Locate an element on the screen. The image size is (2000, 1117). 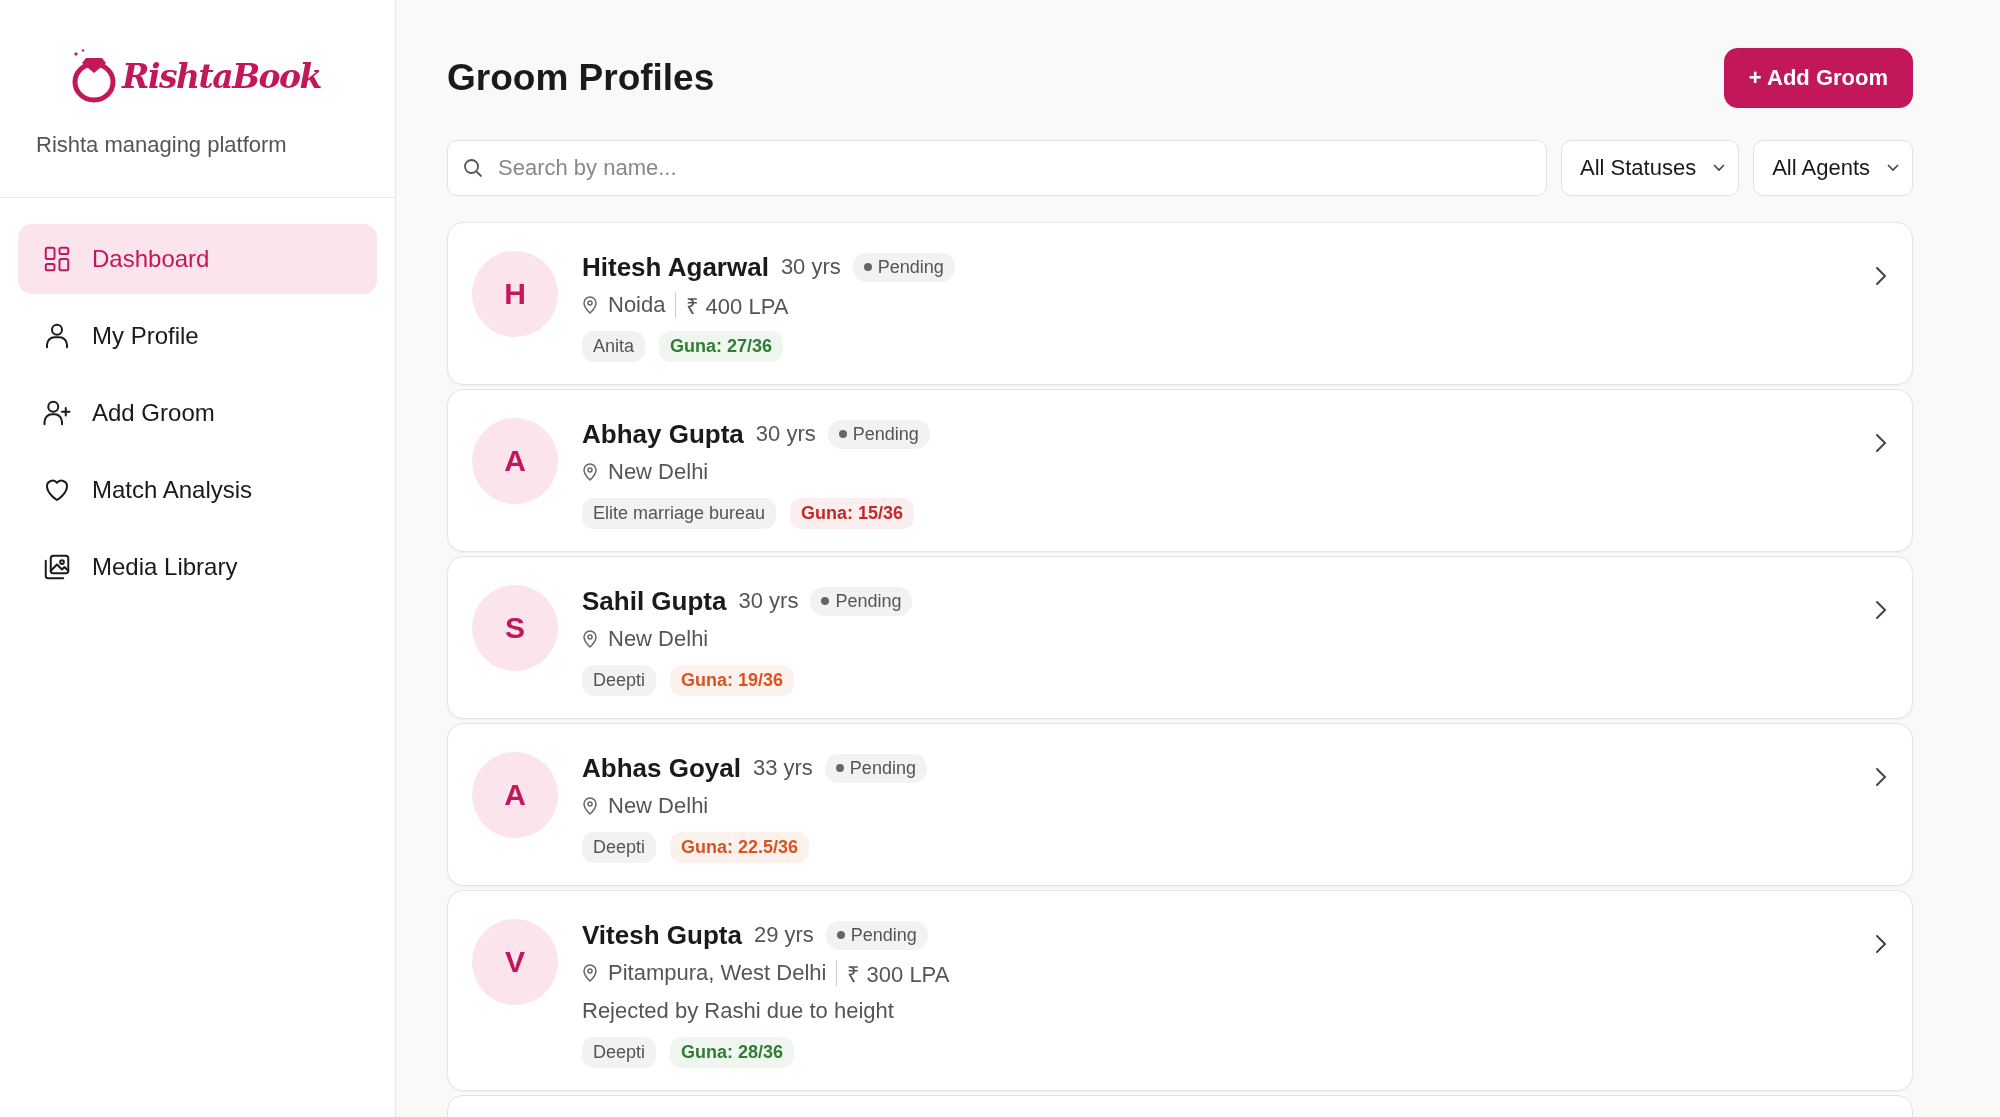
groom-name: Abhas Goyal is located at coordinates (661, 768).